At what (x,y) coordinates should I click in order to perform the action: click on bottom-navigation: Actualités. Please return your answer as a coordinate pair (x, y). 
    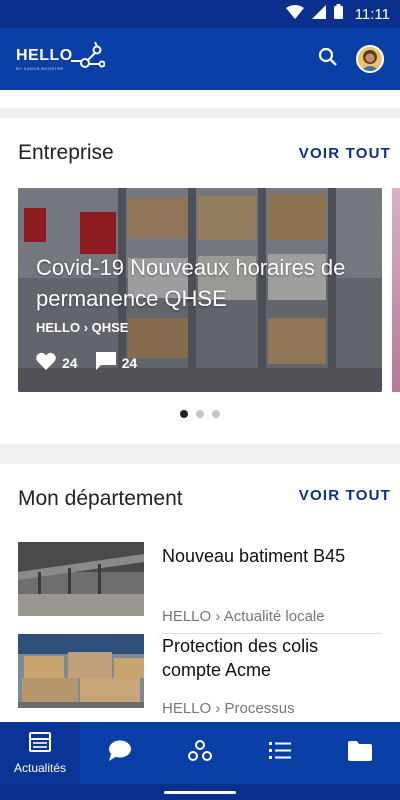
    Looking at the image, I should click on (200, 753).